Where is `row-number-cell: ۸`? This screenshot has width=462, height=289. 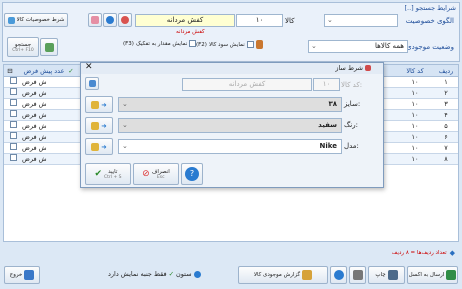 row-number-cell: ۸ is located at coordinates (446, 159).